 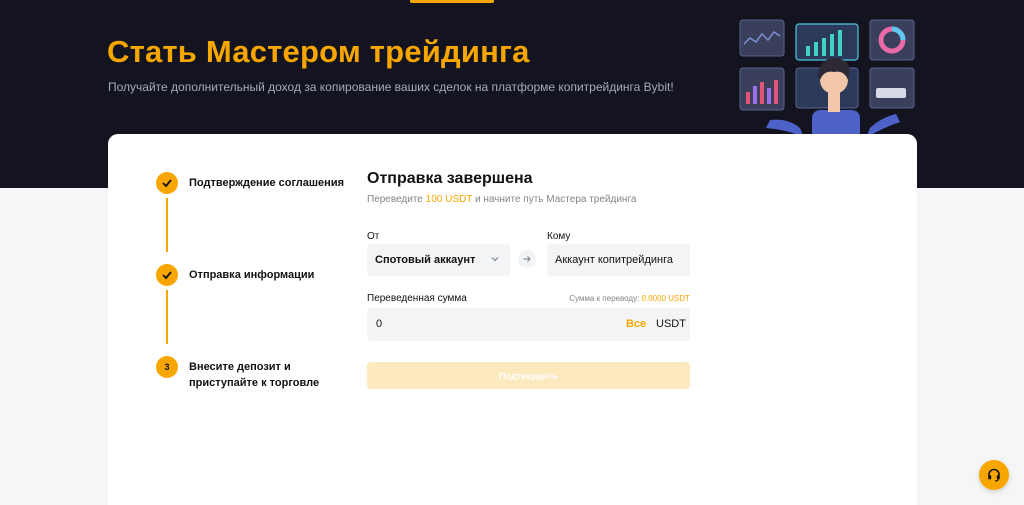 What do you see at coordinates (528, 324) in the screenshot?
I see `amount-input: 0 Все USDT` at bounding box center [528, 324].